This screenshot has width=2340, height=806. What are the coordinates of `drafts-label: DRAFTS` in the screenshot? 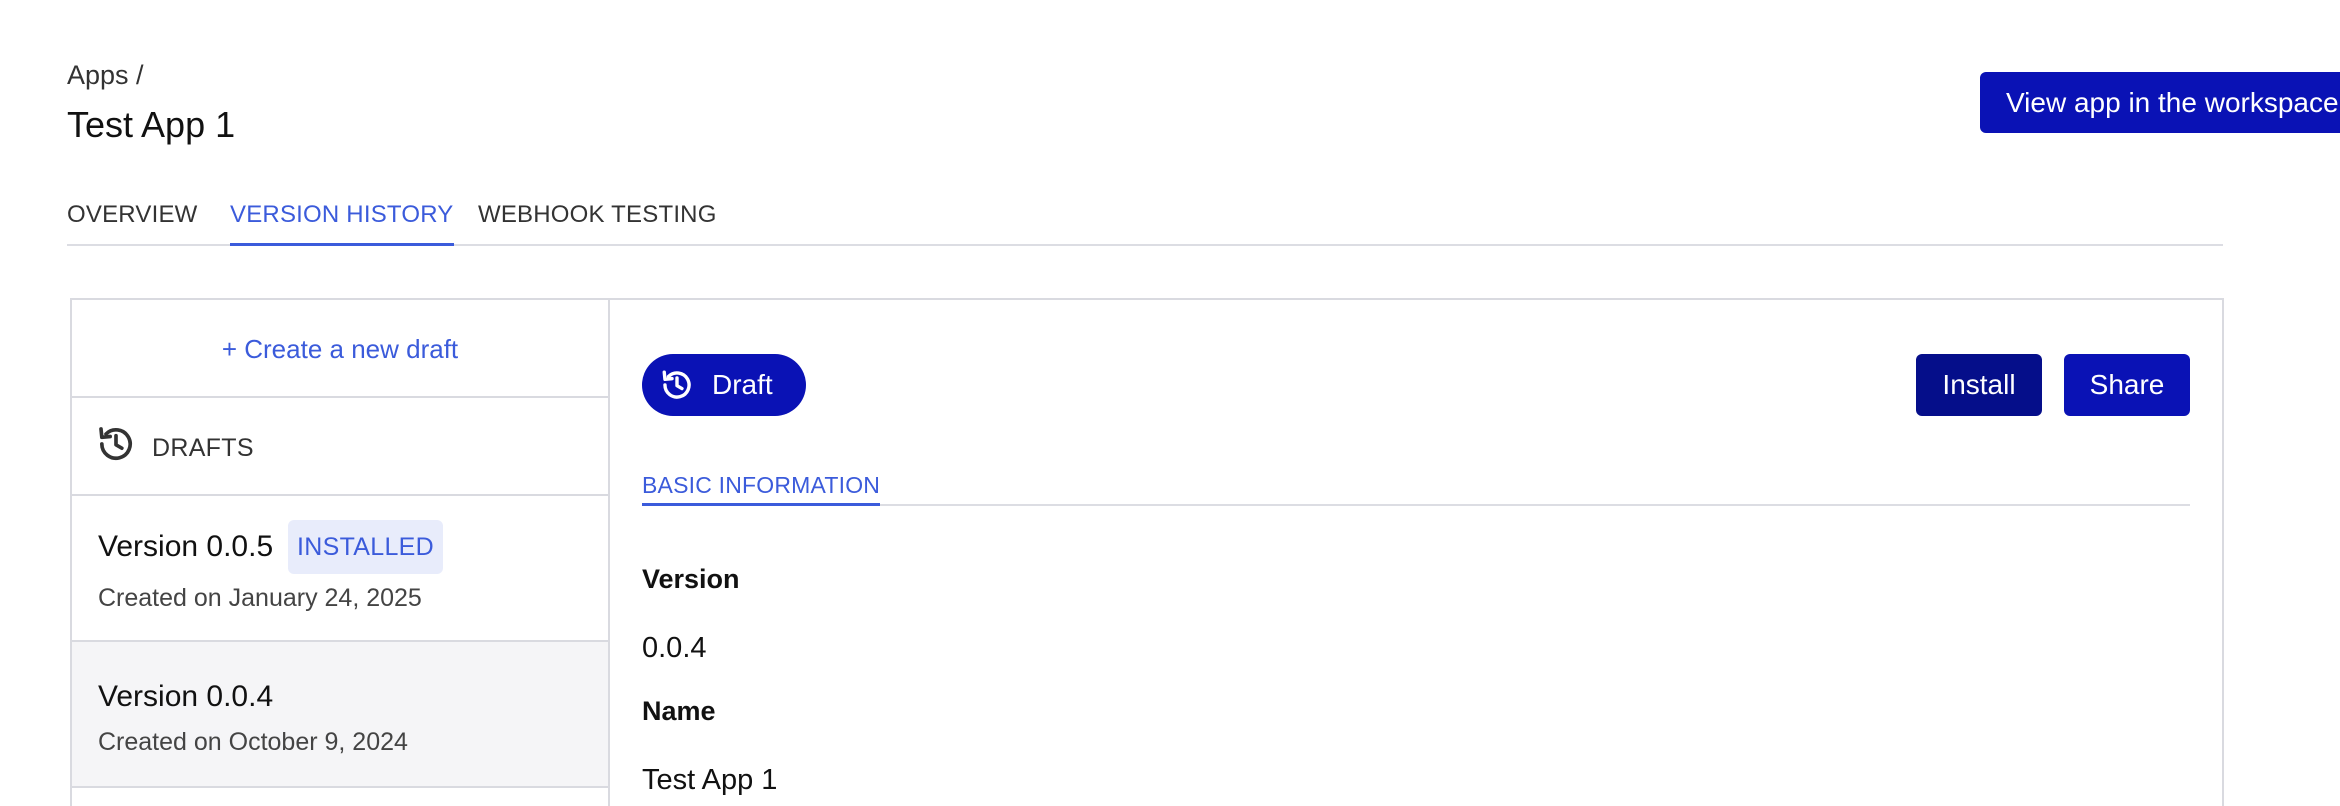 It's located at (203, 448).